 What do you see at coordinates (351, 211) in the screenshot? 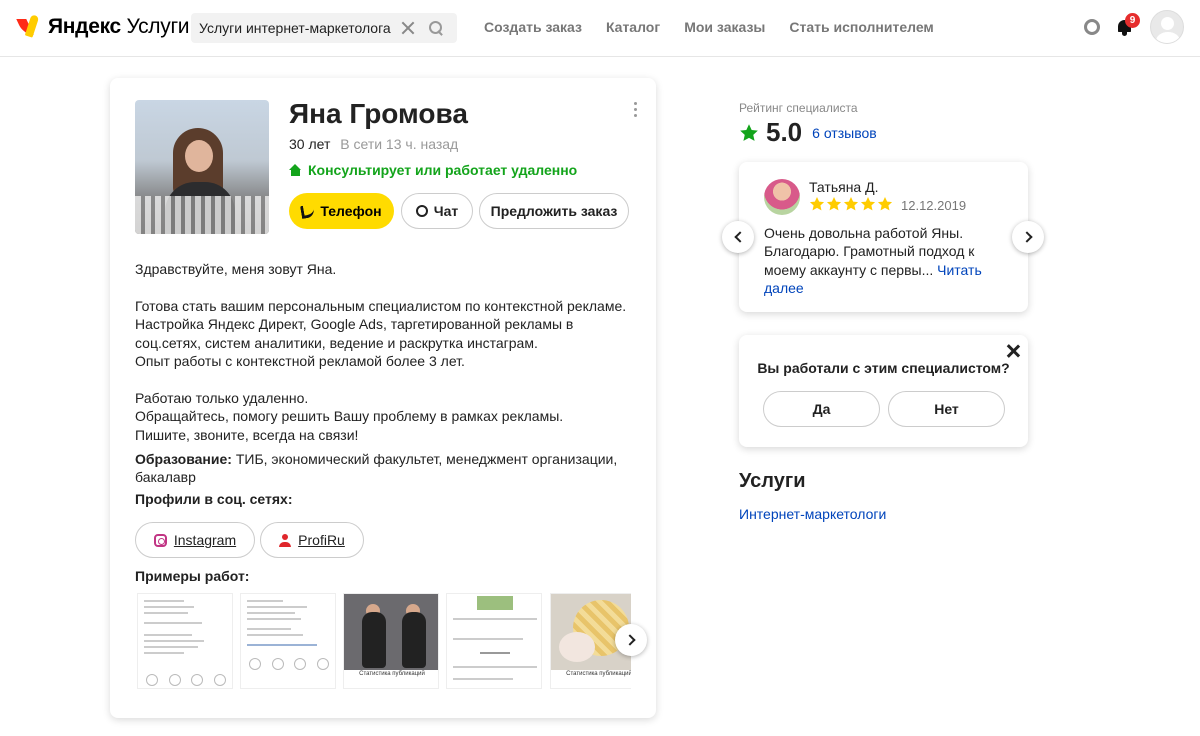
I see `phone-button-label: Телефон` at bounding box center [351, 211].